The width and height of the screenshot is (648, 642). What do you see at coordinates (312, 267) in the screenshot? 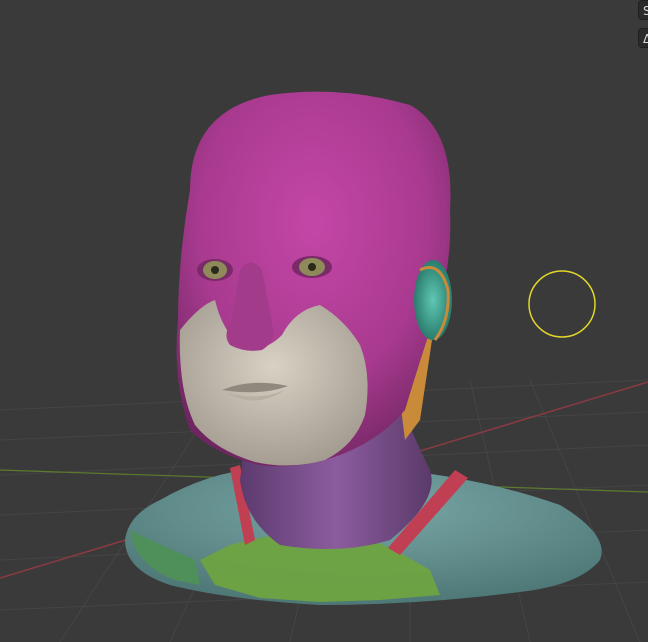
I see `right-eye` at bounding box center [312, 267].